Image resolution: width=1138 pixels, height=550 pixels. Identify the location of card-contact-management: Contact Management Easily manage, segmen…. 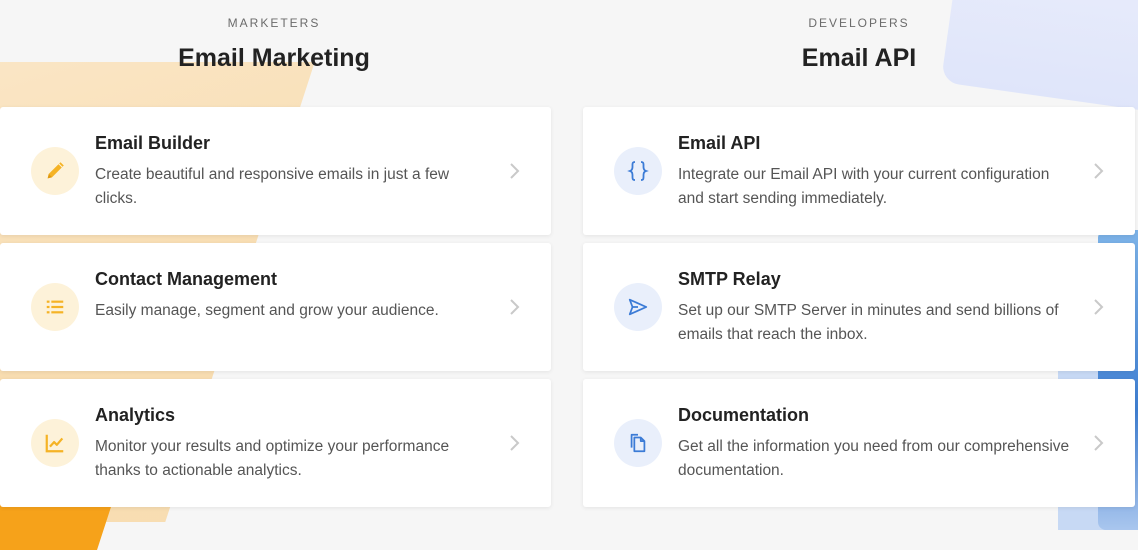
(275, 307).